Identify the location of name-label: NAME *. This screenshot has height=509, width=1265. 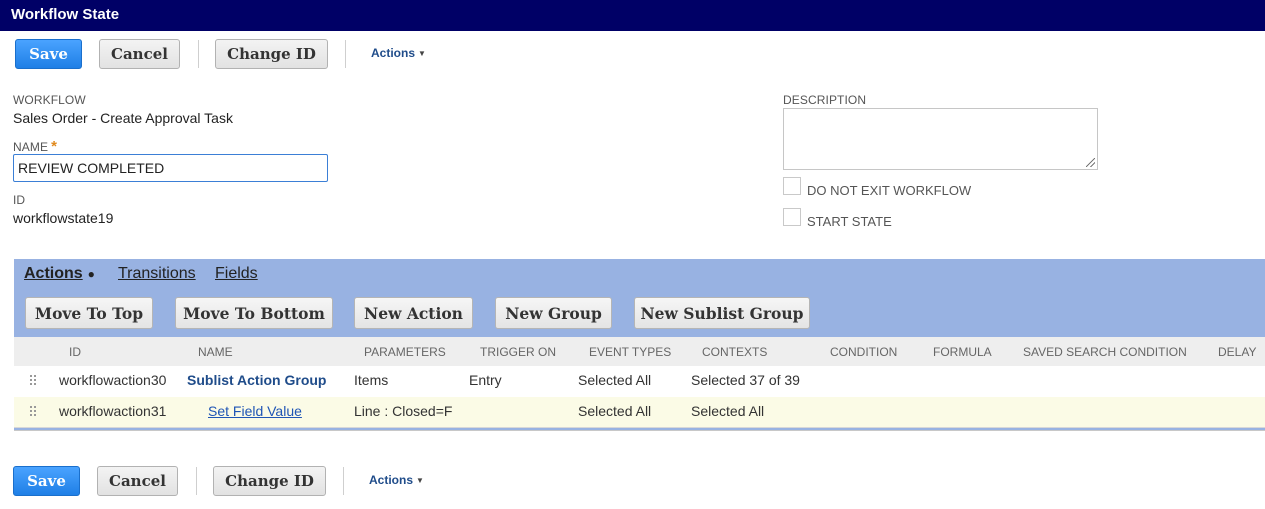
(35, 146).